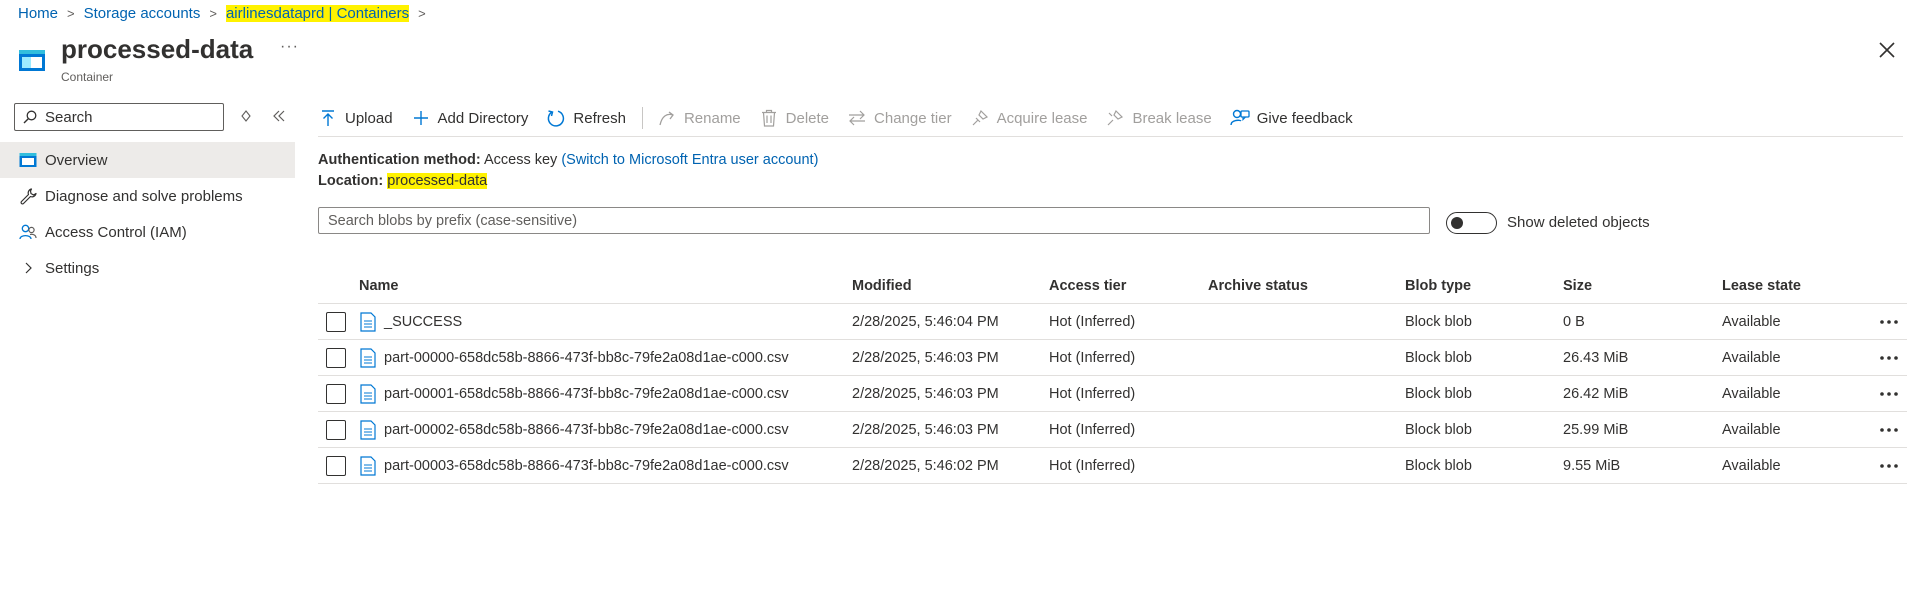 The image size is (1913, 599). Describe the element at coordinates (421, 118) in the screenshot. I see `plus-icon` at that location.